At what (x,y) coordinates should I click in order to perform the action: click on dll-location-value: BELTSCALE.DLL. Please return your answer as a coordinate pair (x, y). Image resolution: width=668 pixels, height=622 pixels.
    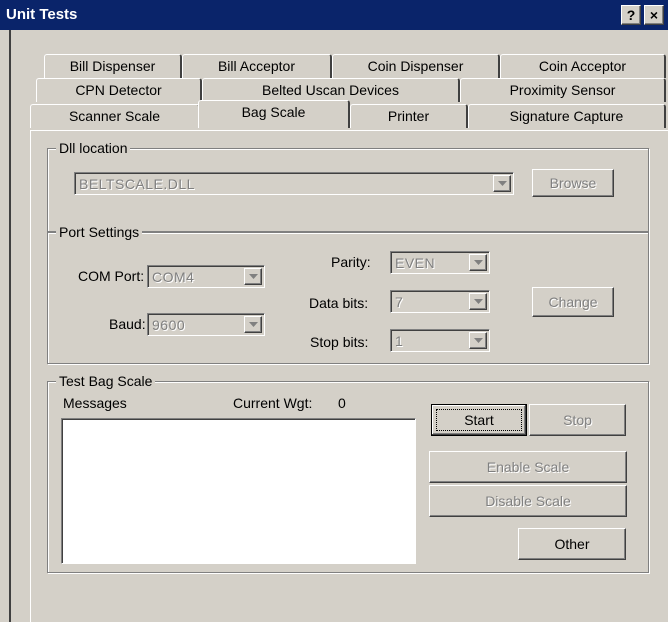
    Looking at the image, I should click on (137, 184).